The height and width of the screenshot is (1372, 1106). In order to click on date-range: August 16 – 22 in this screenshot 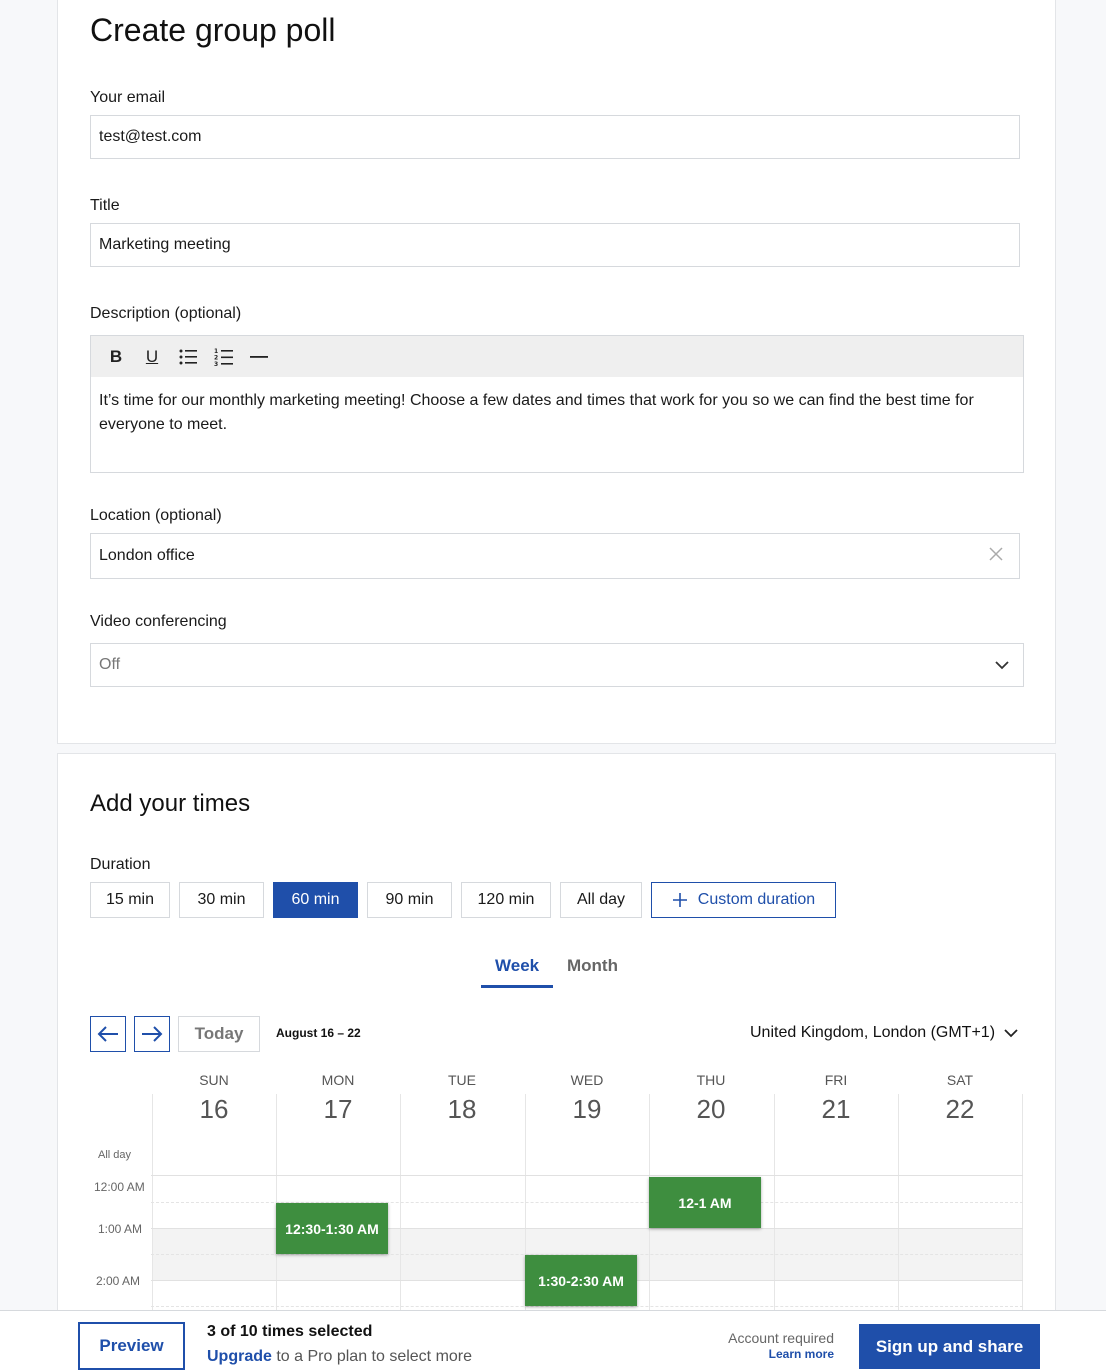, I will do `click(318, 1033)`.